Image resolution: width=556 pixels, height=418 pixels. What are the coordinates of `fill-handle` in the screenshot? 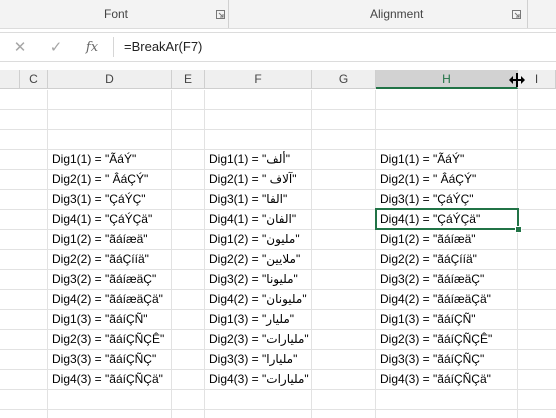 It's located at (518, 229).